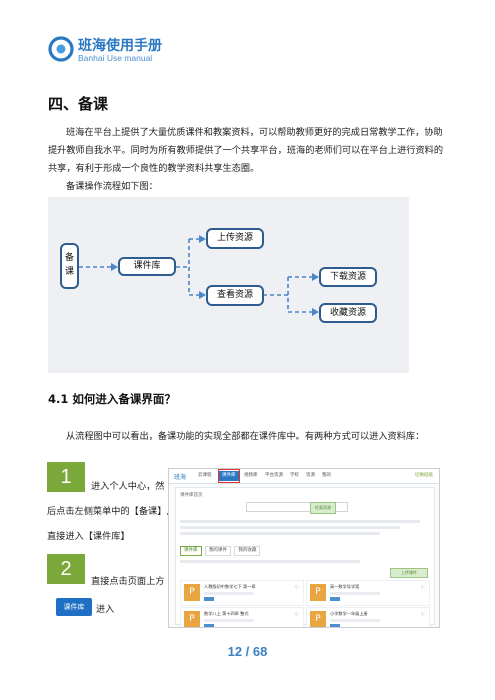  What do you see at coordinates (78, 104) in the screenshot?
I see `section-title: 四、备课` at bounding box center [78, 104].